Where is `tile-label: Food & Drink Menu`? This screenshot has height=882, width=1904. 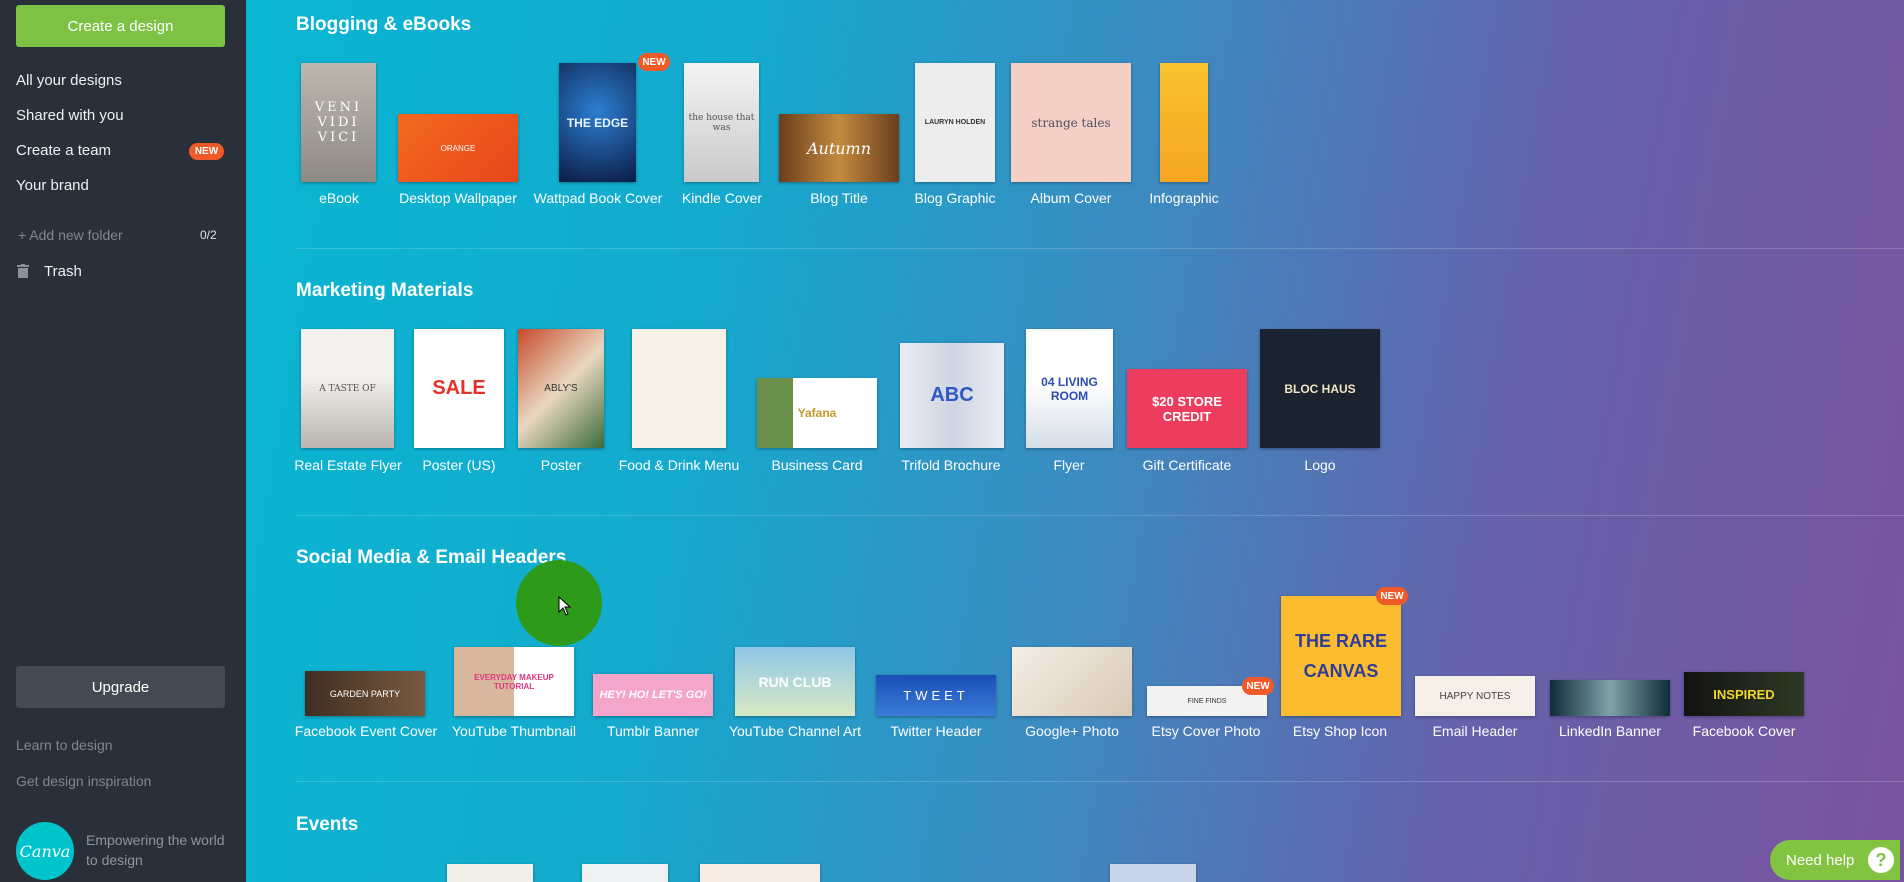 tile-label: Food & Drink Menu is located at coordinates (679, 465).